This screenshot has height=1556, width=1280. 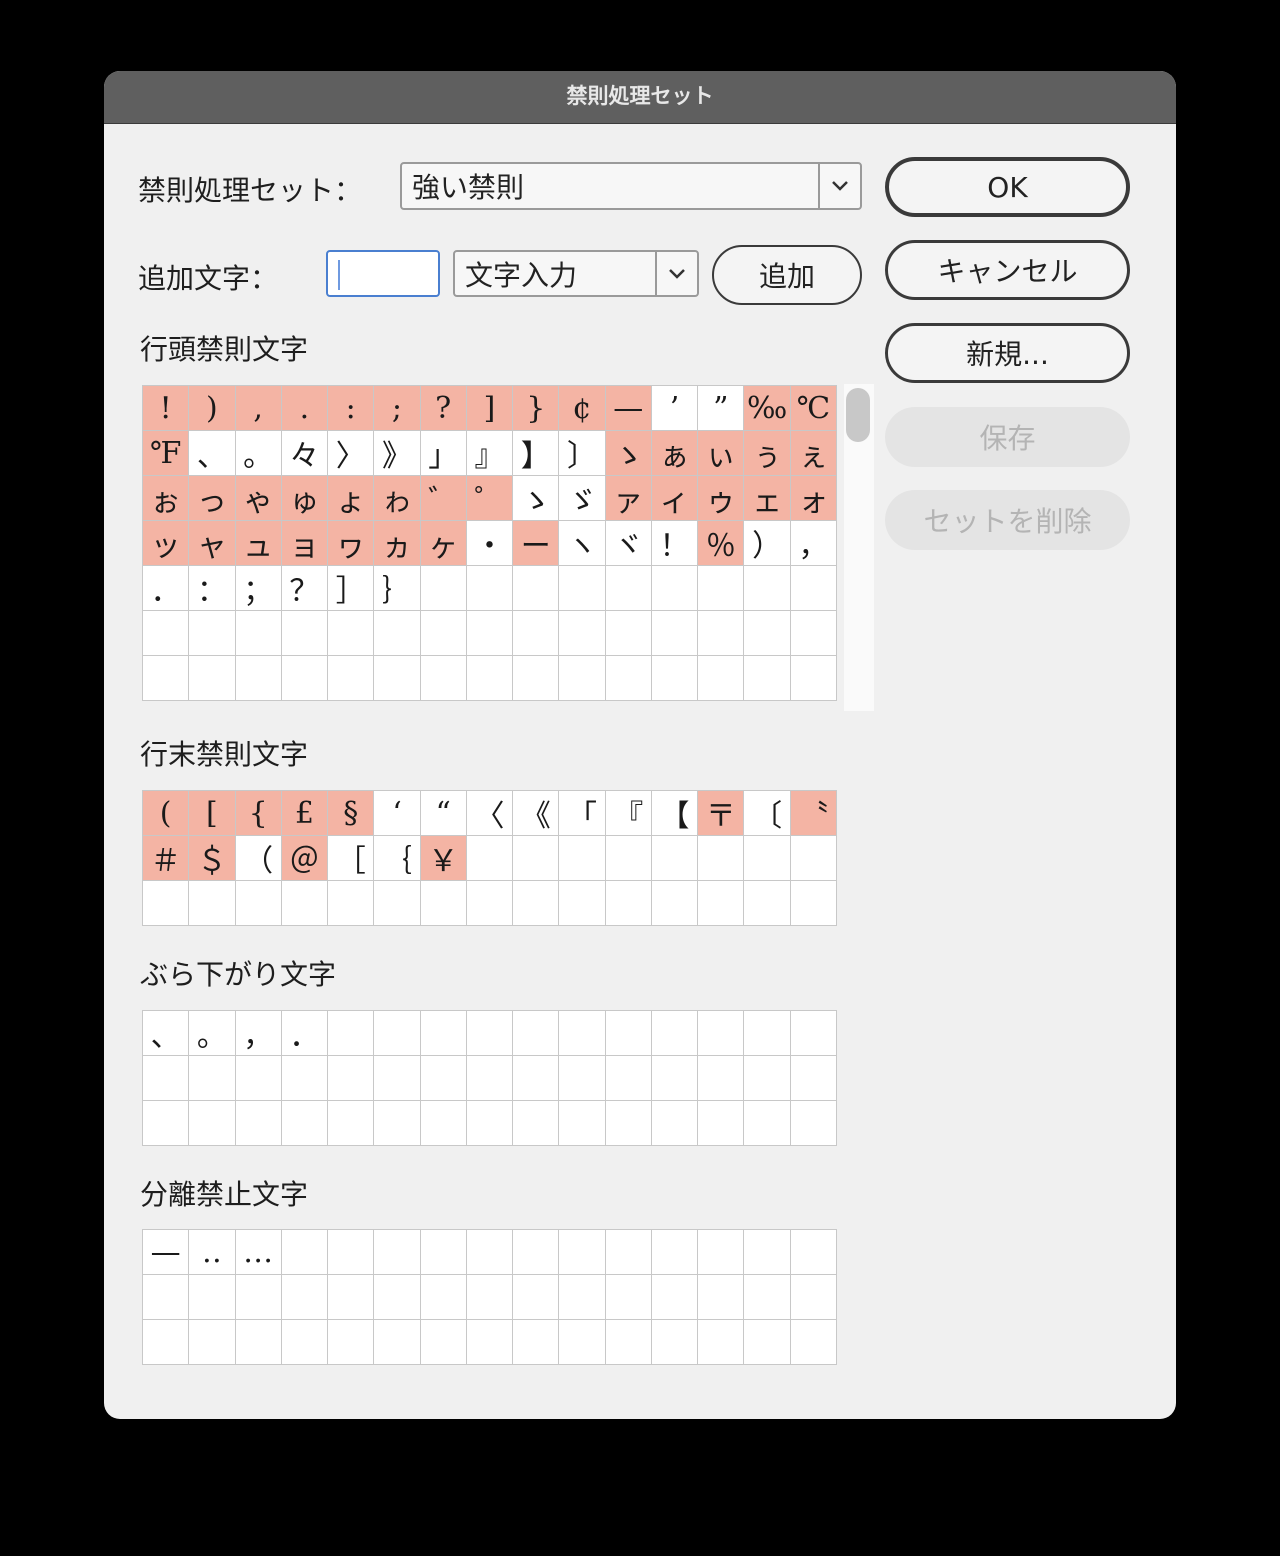 I want to click on char-cell: {, so click(x=258, y=813).